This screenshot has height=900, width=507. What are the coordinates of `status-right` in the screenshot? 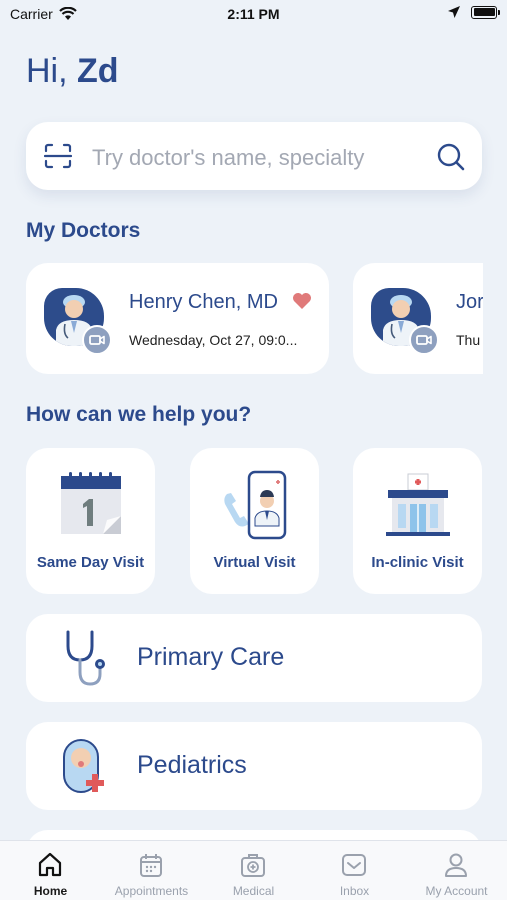 It's located at (473, 12).